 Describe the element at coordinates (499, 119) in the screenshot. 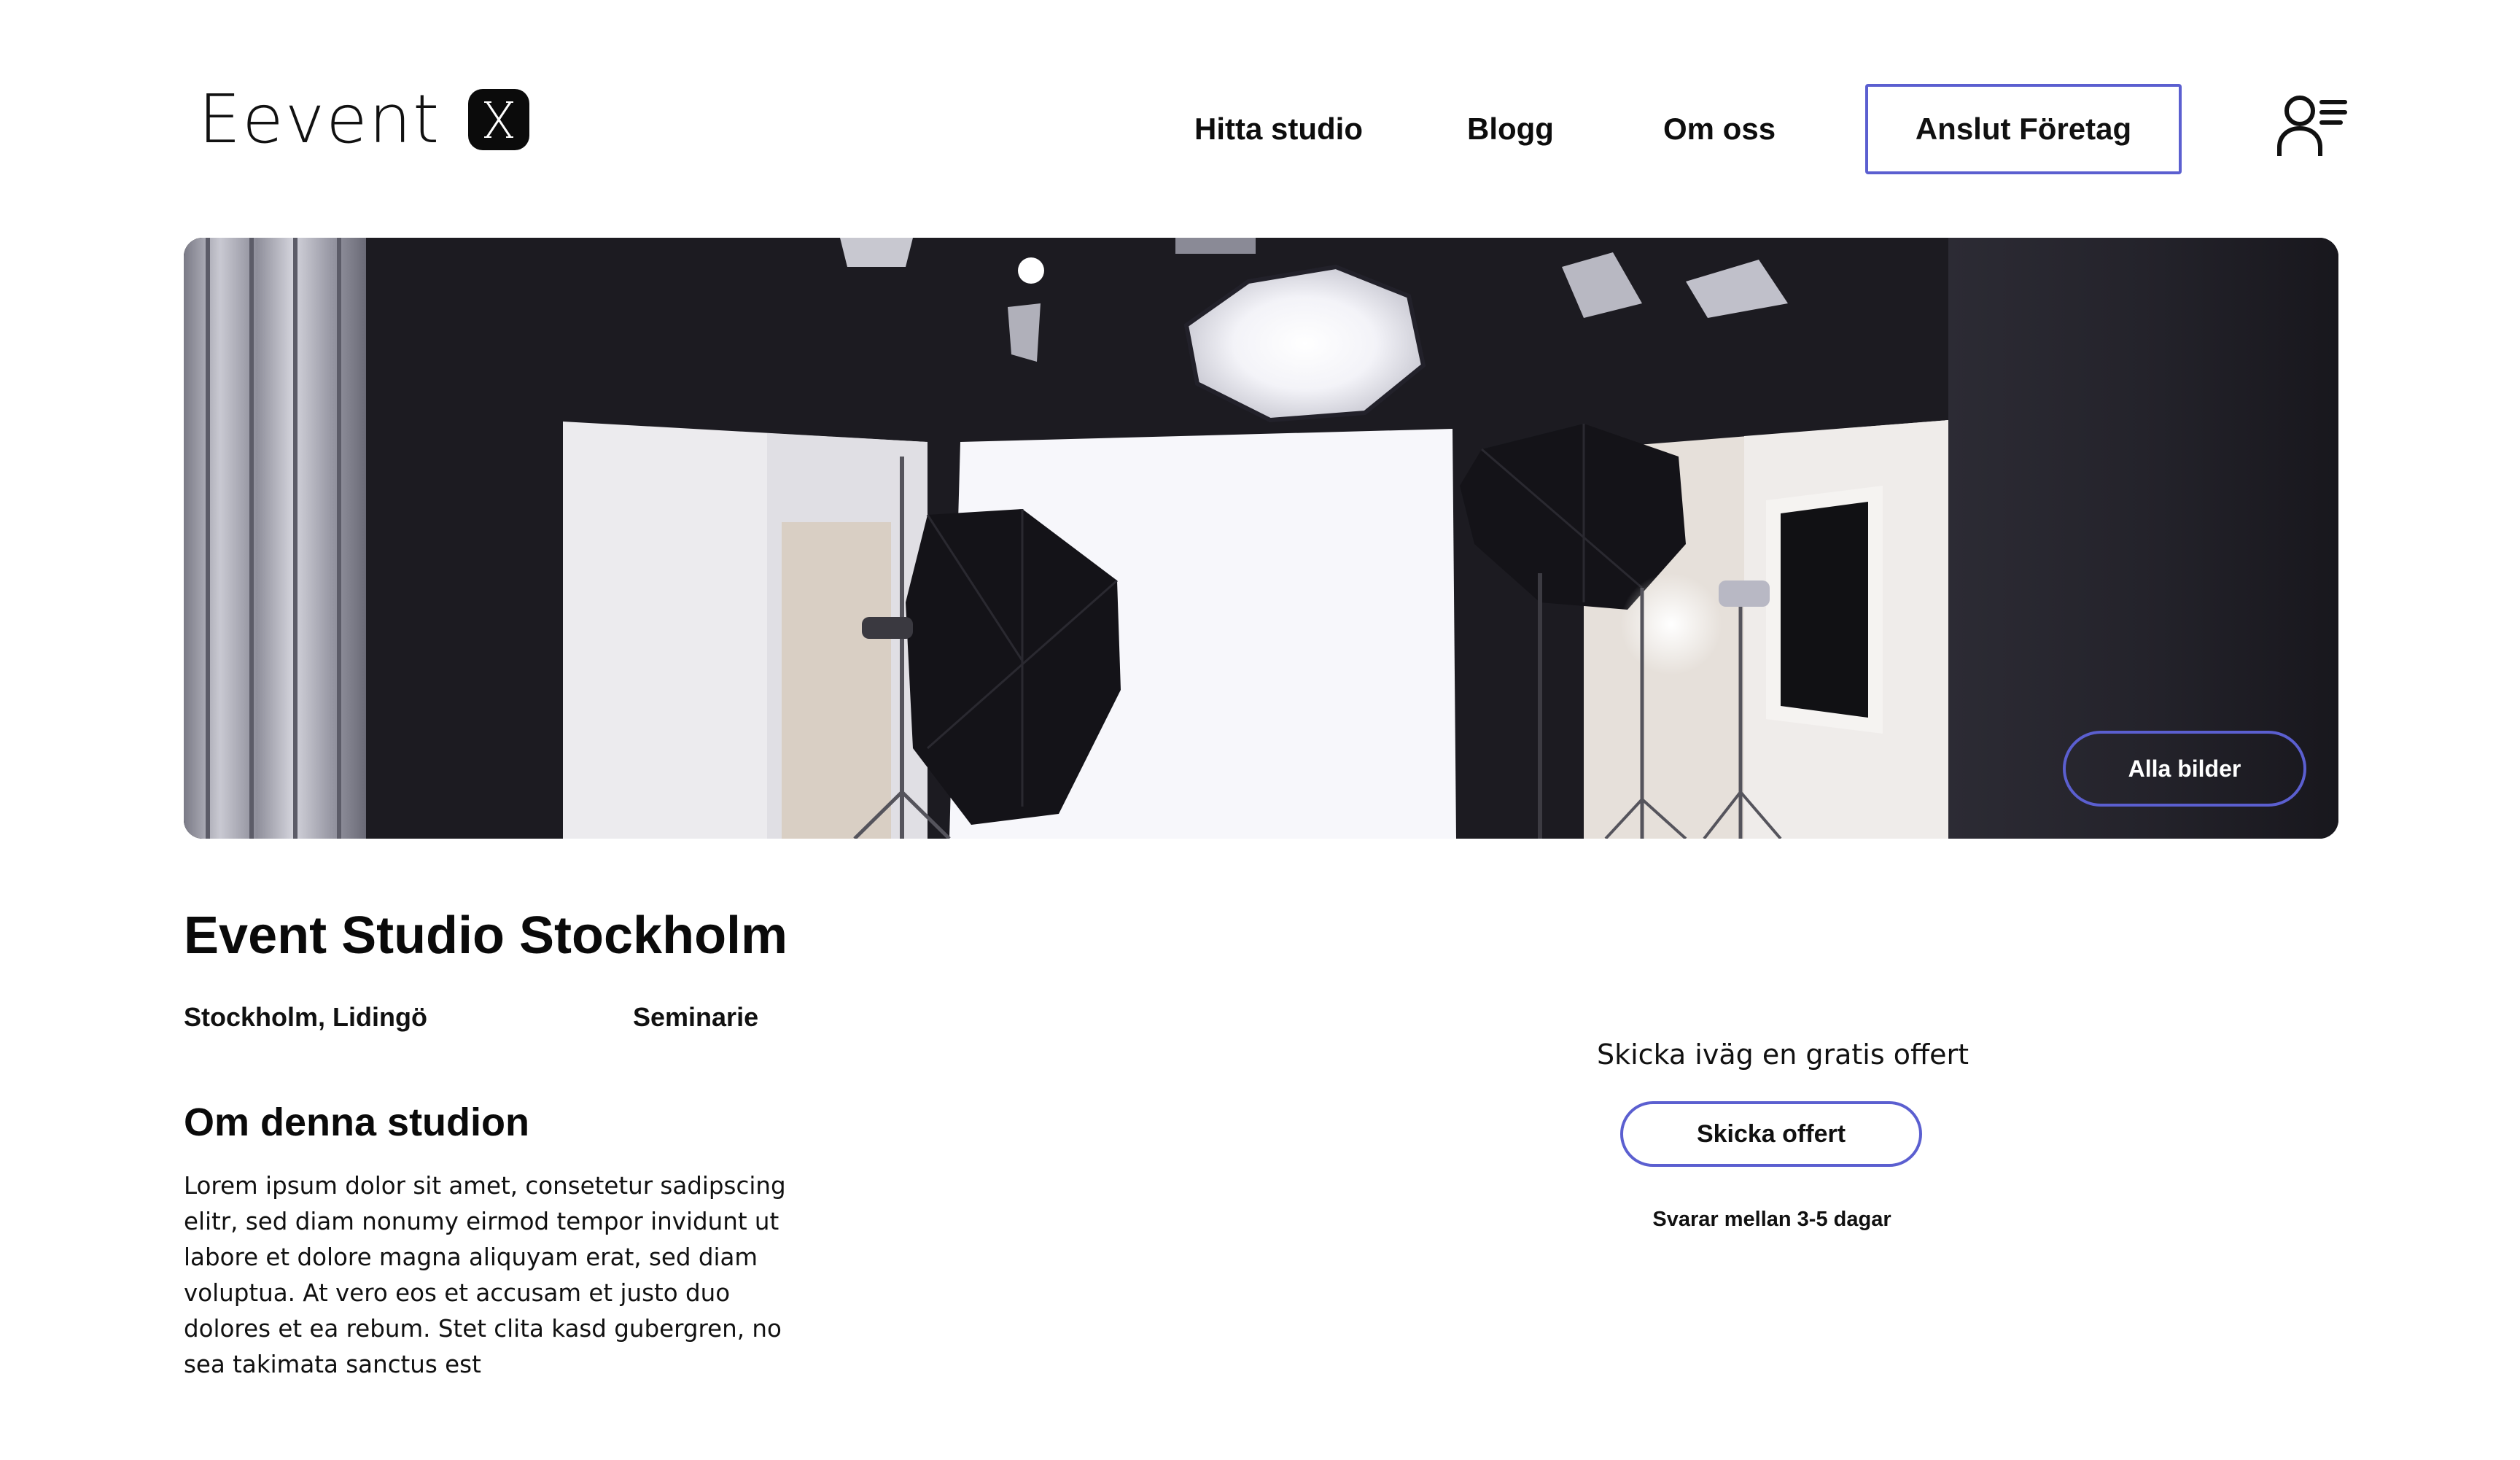

I see `x-logo-icon` at that location.